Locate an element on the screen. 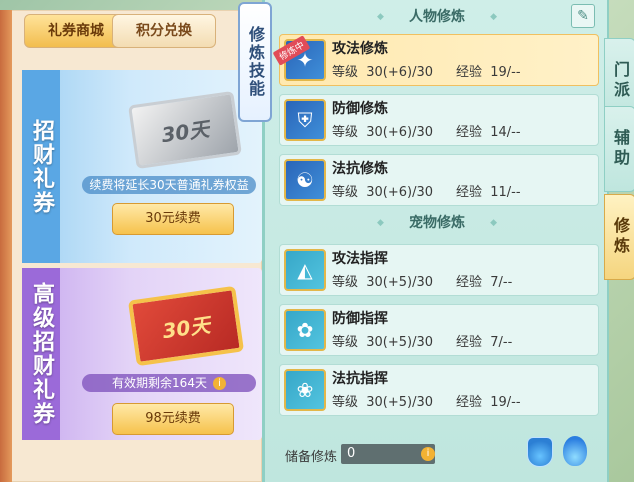  skill-name: 防御修炼 is located at coordinates (360, 109).